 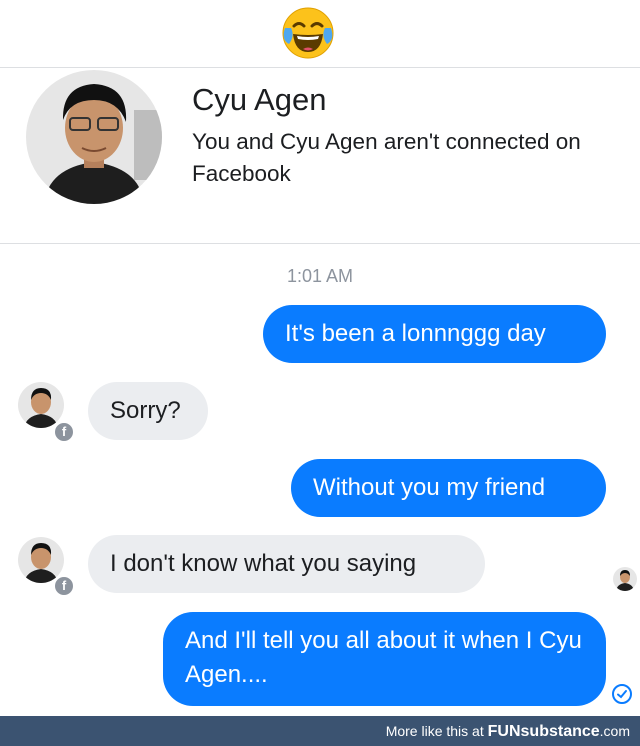 I want to click on watermark-brand-fun: FUN, so click(x=504, y=731).